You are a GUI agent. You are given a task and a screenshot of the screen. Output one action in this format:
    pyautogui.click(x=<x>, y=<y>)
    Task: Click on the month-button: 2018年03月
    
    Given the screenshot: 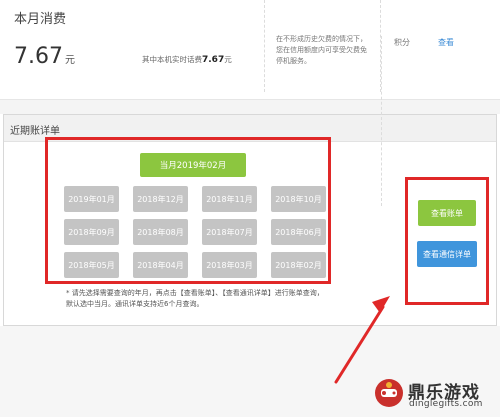 What is the action you would take?
    pyautogui.click(x=229, y=265)
    